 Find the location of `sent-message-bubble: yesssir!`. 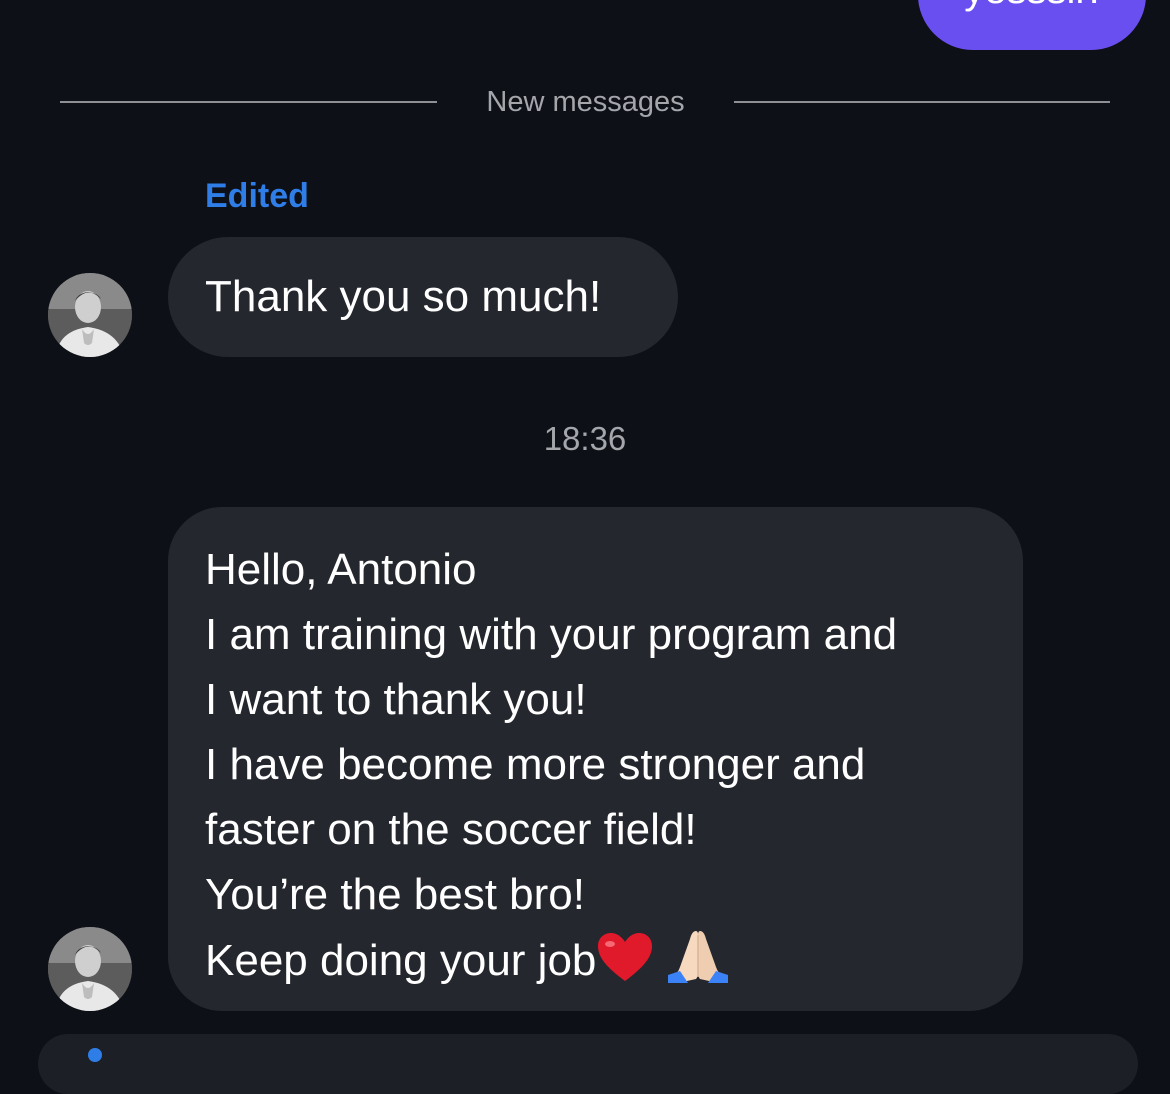

sent-message-bubble: yesssir! is located at coordinates (1032, 25).